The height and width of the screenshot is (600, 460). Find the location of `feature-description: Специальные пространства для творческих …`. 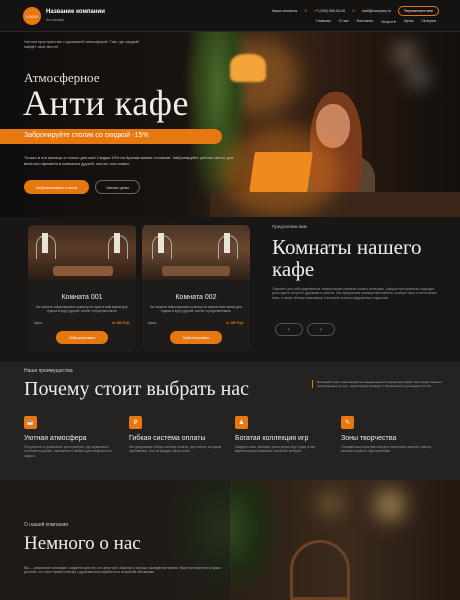

feature-description: Специальные пространства для творческих … is located at coordinates (387, 449).